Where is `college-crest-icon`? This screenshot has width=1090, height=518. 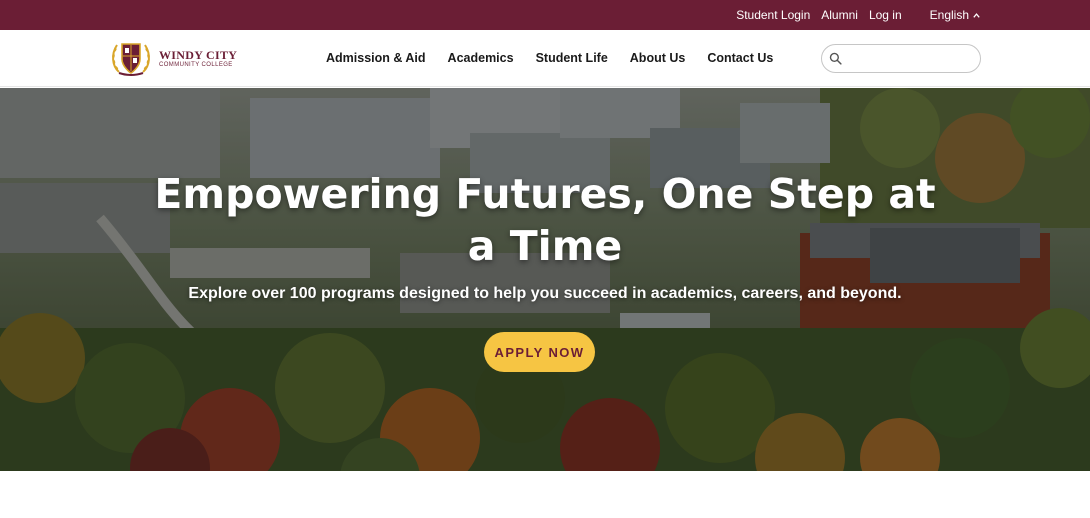
college-crest-icon is located at coordinates (131, 59).